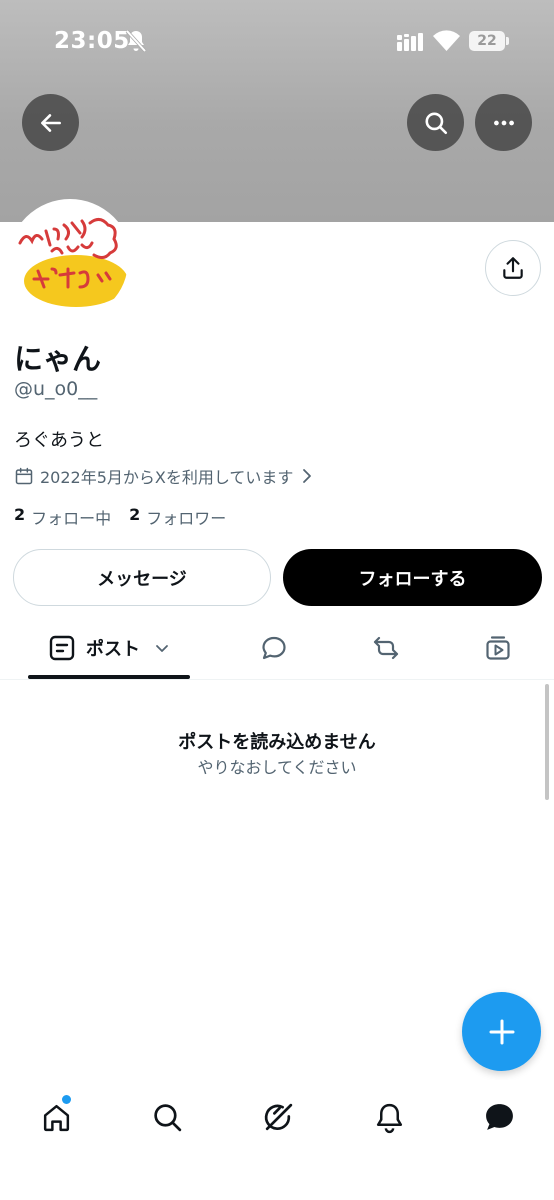  What do you see at coordinates (24, 476) in the screenshot?
I see `calendar-icon` at bounding box center [24, 476].